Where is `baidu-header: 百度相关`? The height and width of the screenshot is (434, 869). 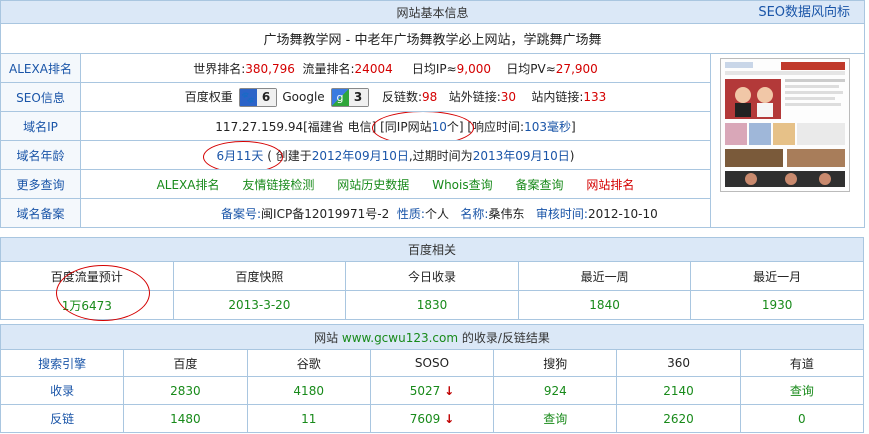 baidu-header: 百度相关 is located at coordinates (432, 249).